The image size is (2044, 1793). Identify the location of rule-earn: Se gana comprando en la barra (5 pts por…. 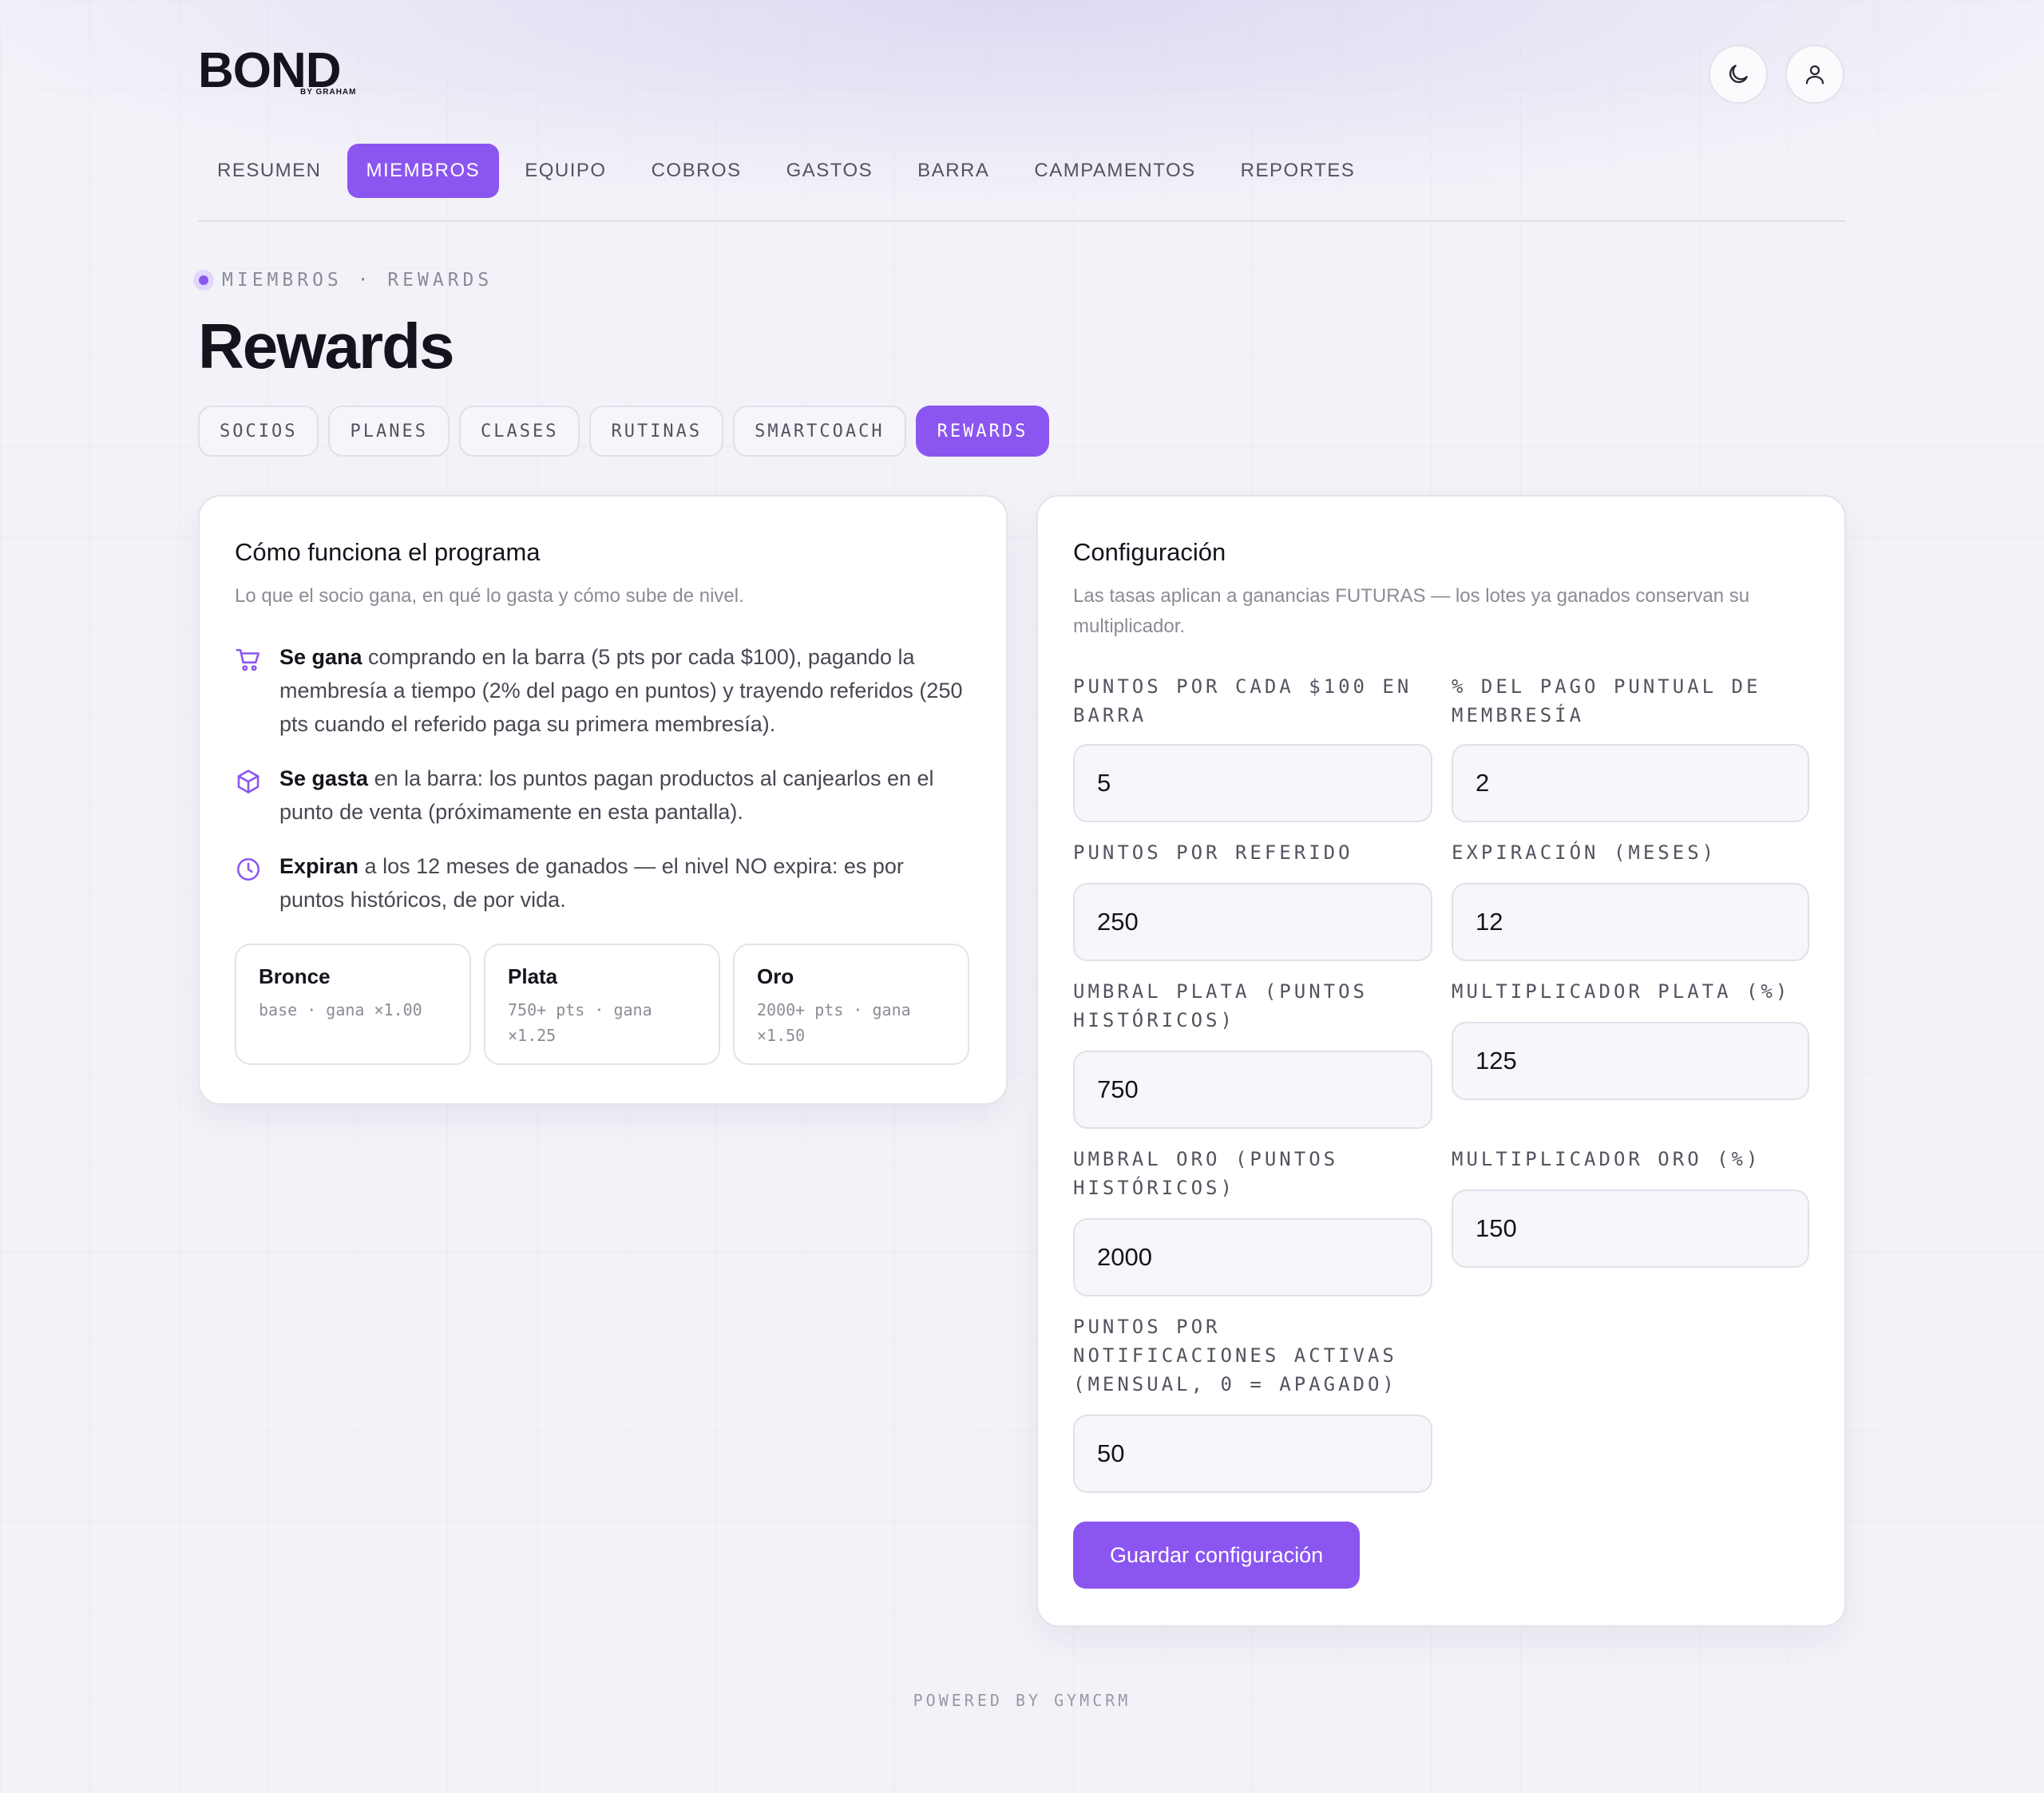
(604, 691).